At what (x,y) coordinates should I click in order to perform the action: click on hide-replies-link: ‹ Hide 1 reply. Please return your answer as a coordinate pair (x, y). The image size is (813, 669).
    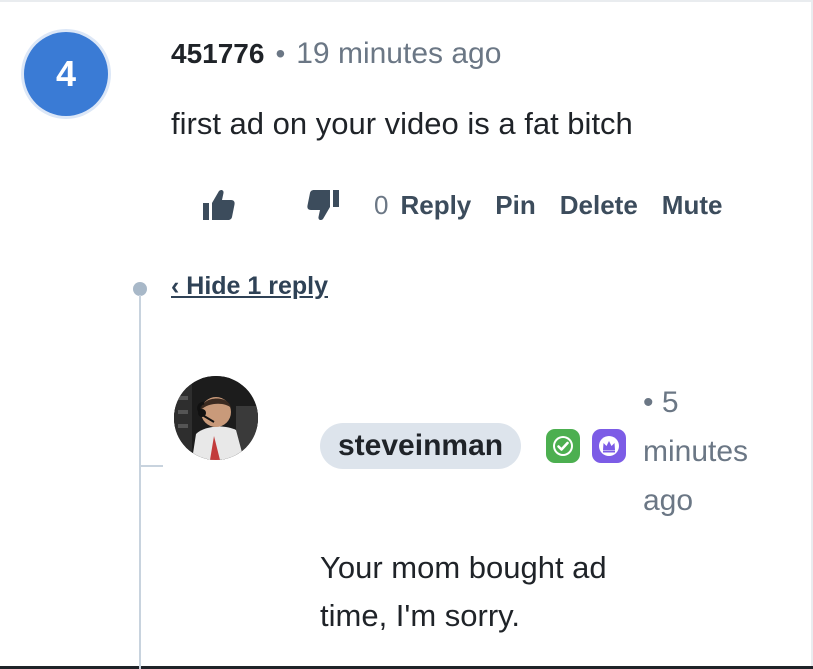
    Looking at the image, I should click on (249, 286).